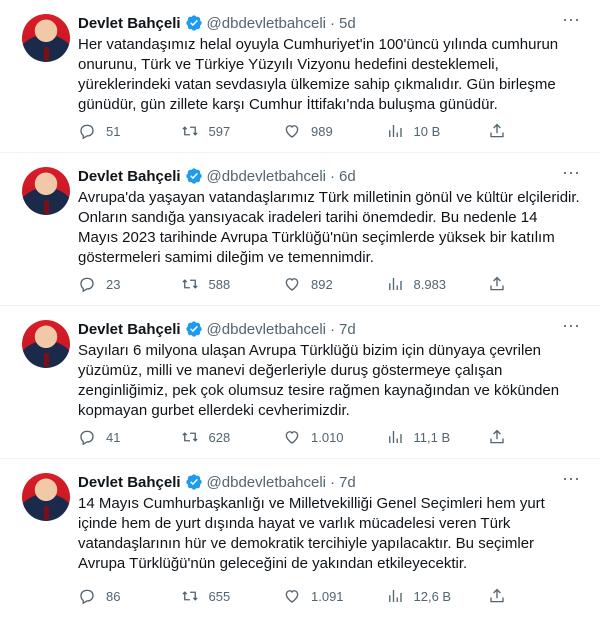 This screenshot has width=600, height=617. I want to click on views-count: 12,6 B, so click(432, 596).